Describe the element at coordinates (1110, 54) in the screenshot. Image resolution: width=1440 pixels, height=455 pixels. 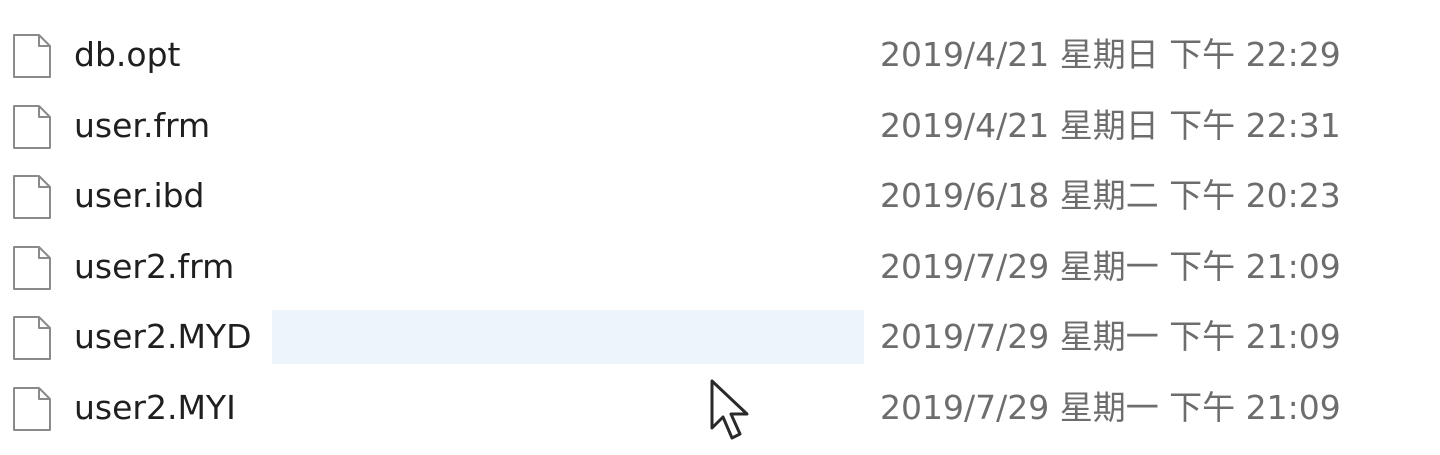
I see `file-modified-date: 2019/4/21 星期日 下午 22:29` at that location.